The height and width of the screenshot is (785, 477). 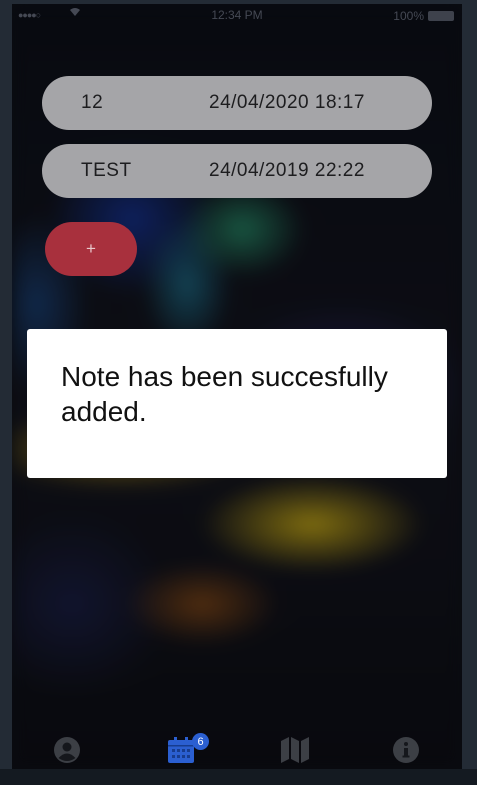 What do you see at coordinates (91, 249) in the screenshot?
I see `add-note-button: +` at bounding box center [91, 249].